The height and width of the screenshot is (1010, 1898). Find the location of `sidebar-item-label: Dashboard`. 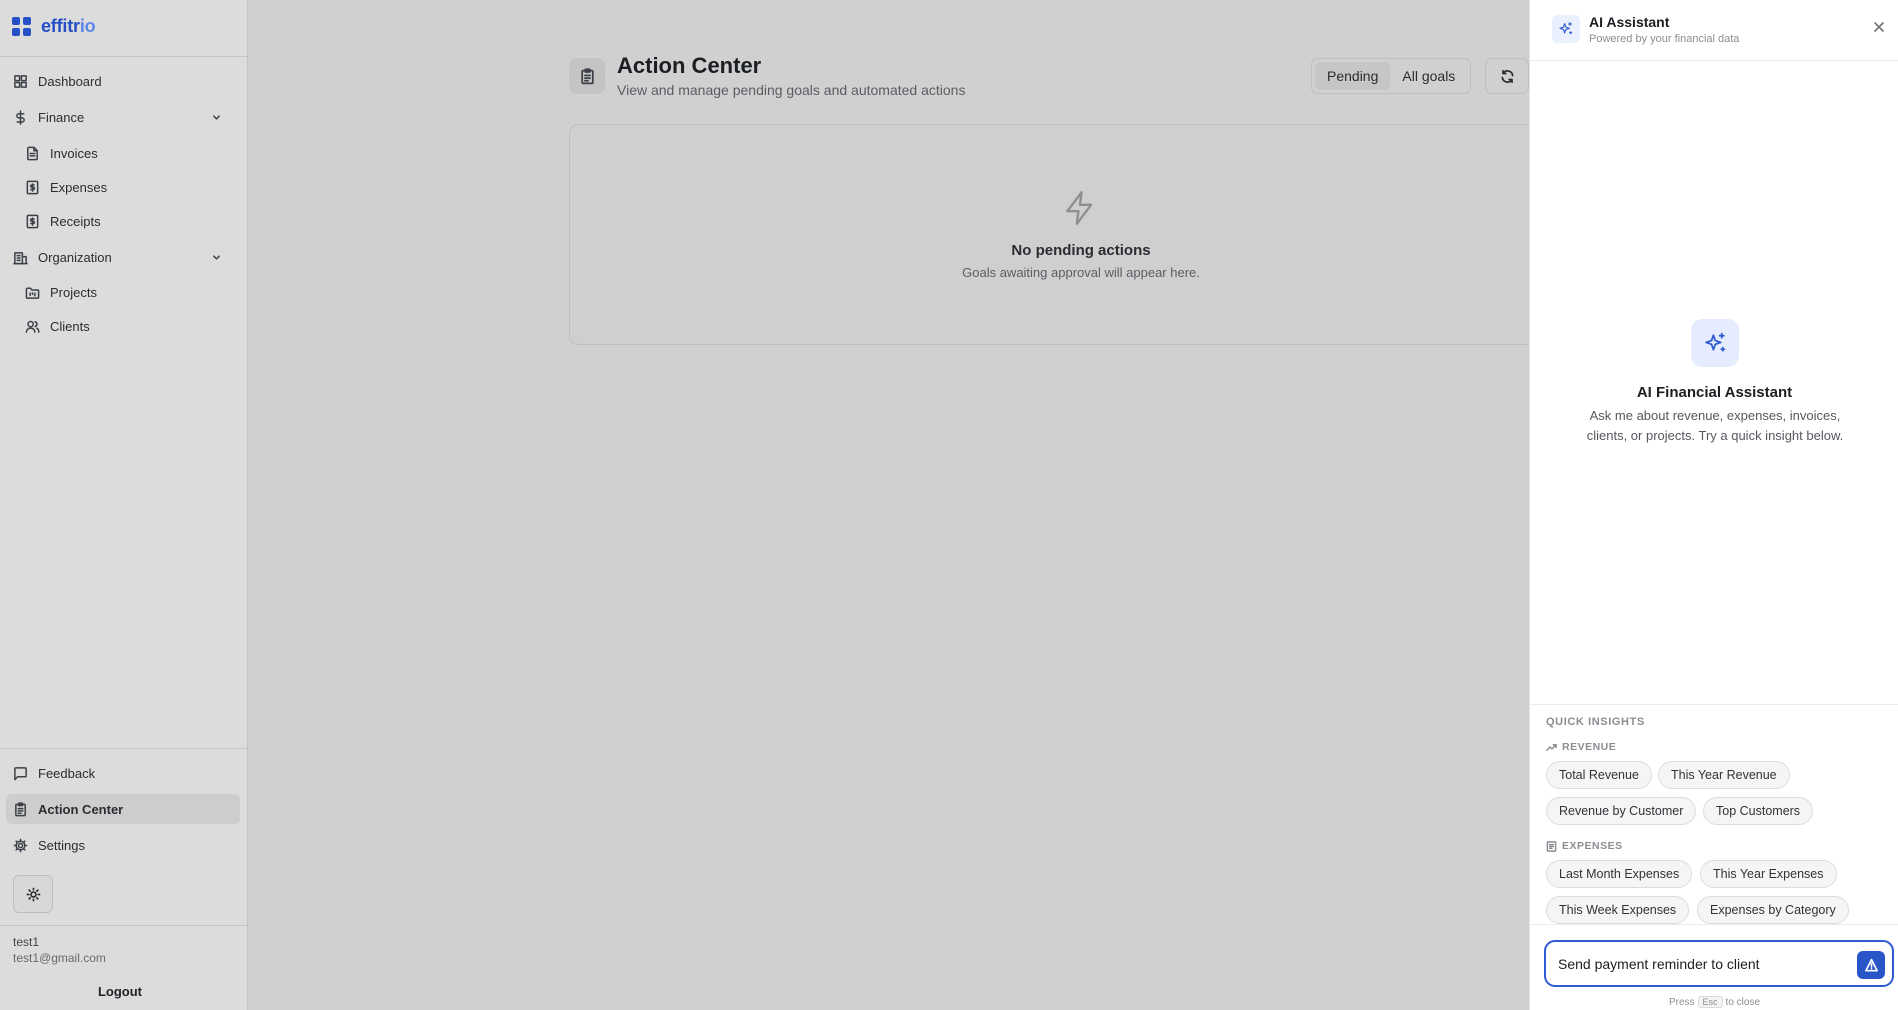

sidebar-item-label: Dashboard is located at coordinates (70, 81).